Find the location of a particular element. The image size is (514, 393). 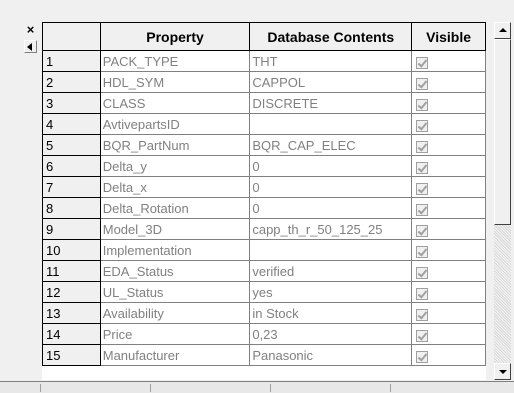

table-row: 6 Delta_y 0 is located at coordinates (264, 166).